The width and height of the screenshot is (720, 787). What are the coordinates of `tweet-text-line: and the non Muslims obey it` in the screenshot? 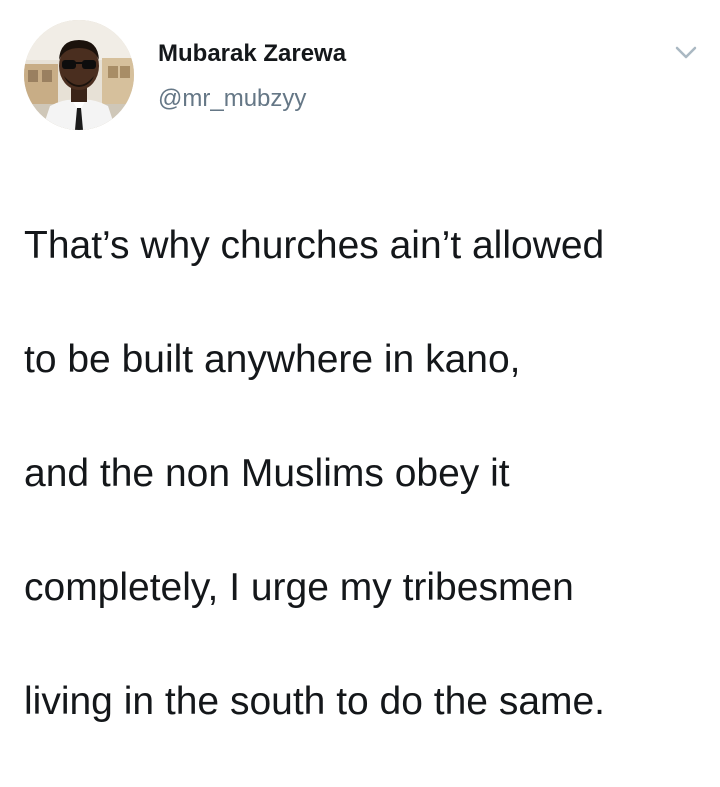 It's located at (267, 473).